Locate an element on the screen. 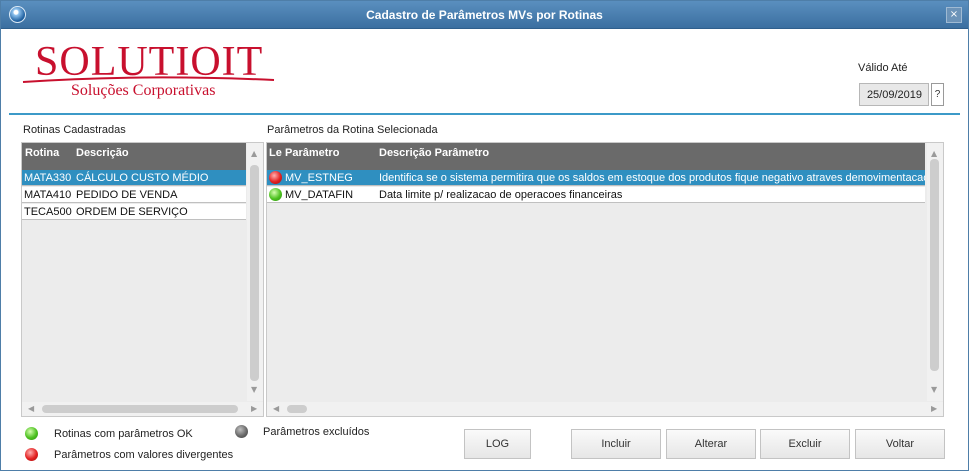 This screenshot has width=969, height=471. legend-ok-label: Rotinas com parâmetros OK is located at coordinates (123, 434).